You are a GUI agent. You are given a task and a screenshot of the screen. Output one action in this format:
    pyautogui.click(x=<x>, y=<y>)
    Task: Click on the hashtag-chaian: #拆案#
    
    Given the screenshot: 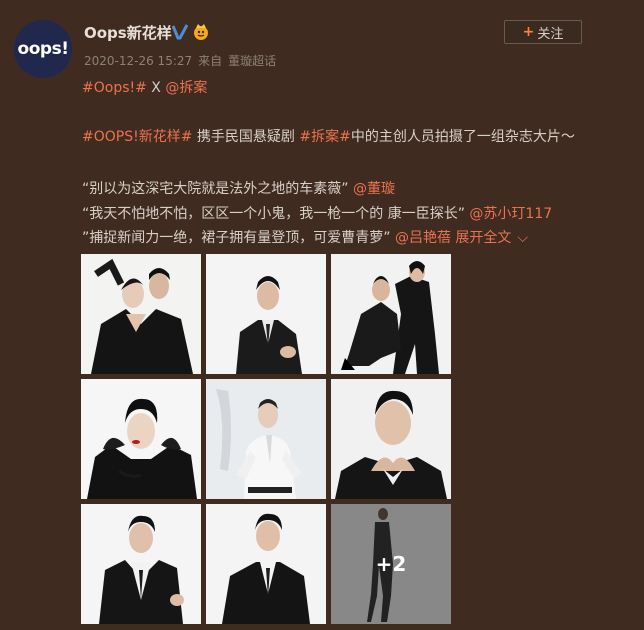 What is the action you would take?
    pyautogui.click(x=324, y=137)
    